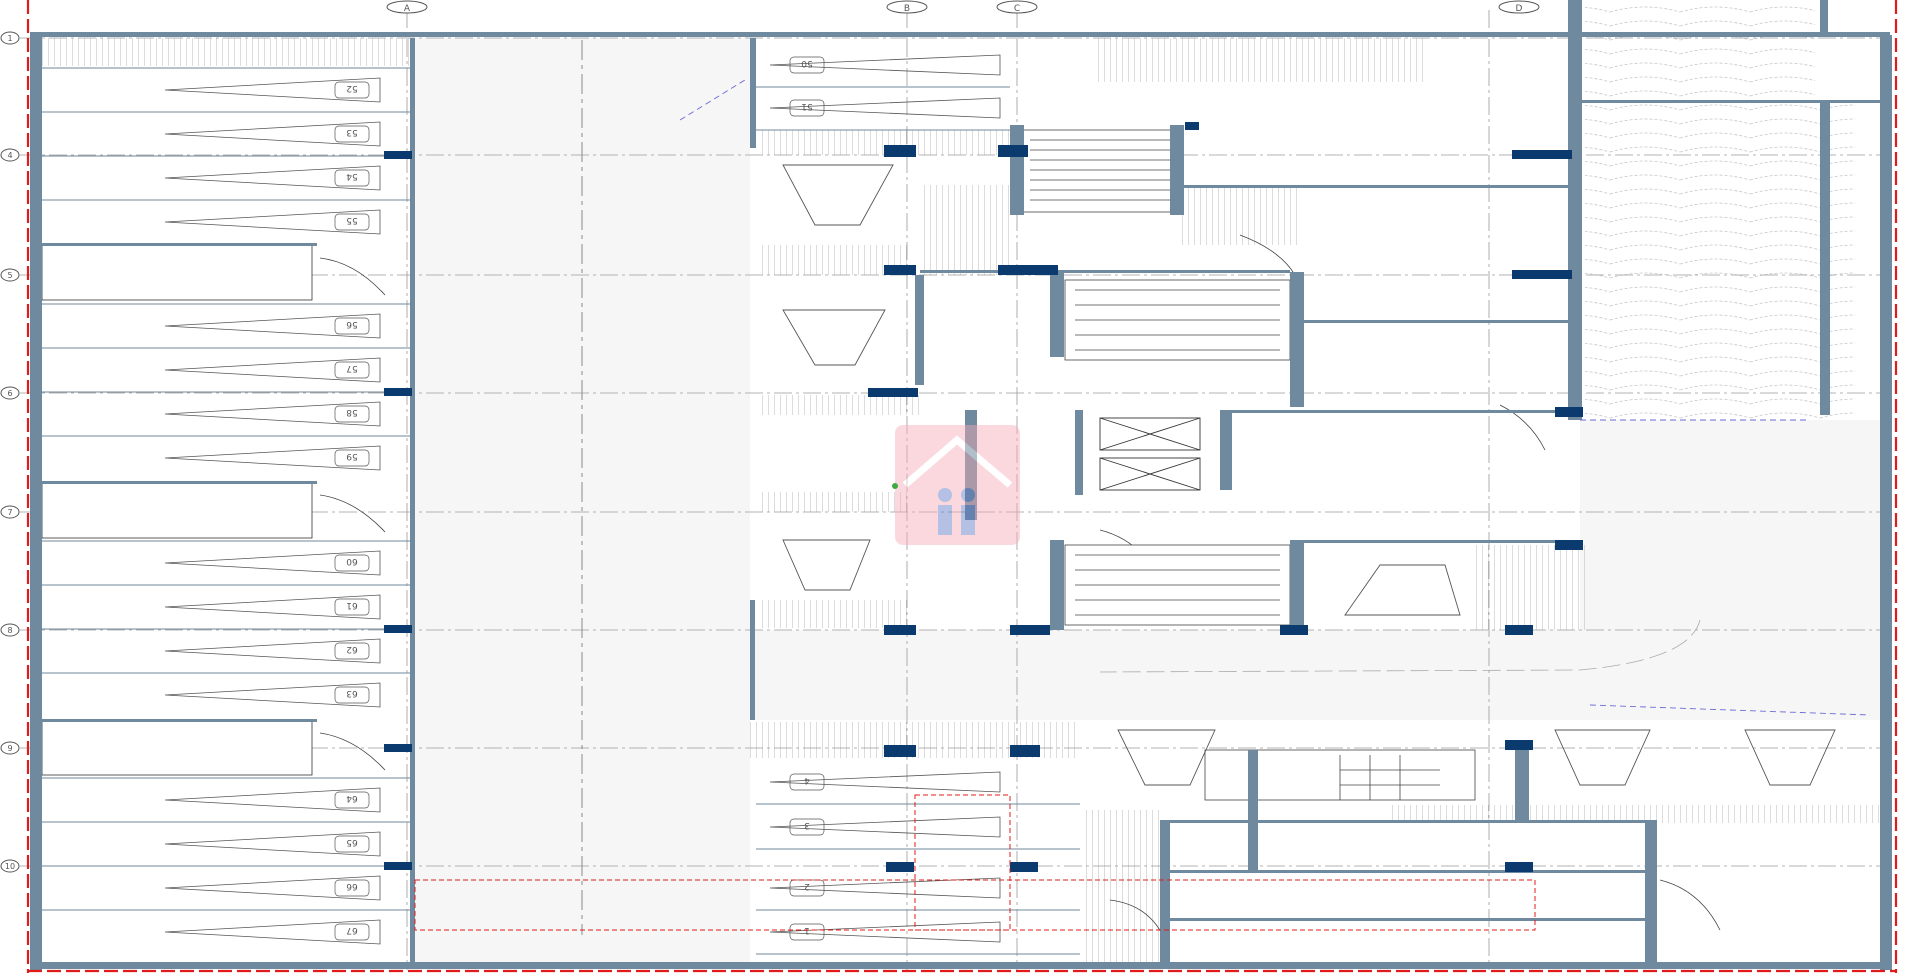  Describe the element at coordinates (1730, 570) in the screenshot. I see `ramp-area` at that location.